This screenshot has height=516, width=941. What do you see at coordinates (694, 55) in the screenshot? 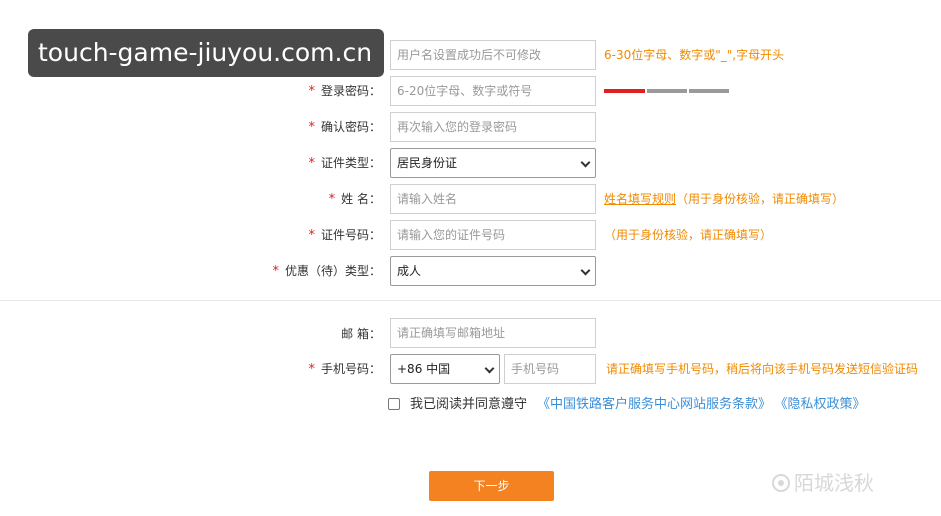
I see `username-hint: 6-30位字母、数字或"_",字母开头` at bounding box center [694, 55].